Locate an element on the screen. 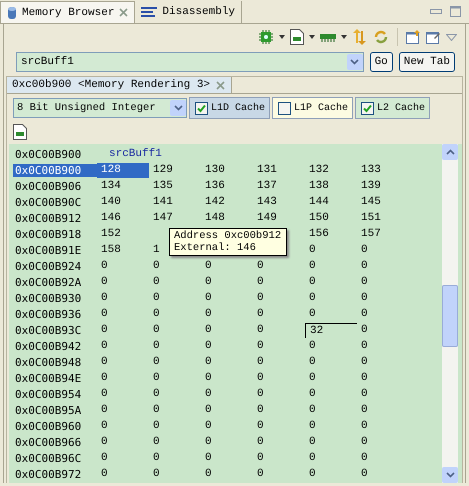  value-cell: 135 is located at coordinates (175, 186).